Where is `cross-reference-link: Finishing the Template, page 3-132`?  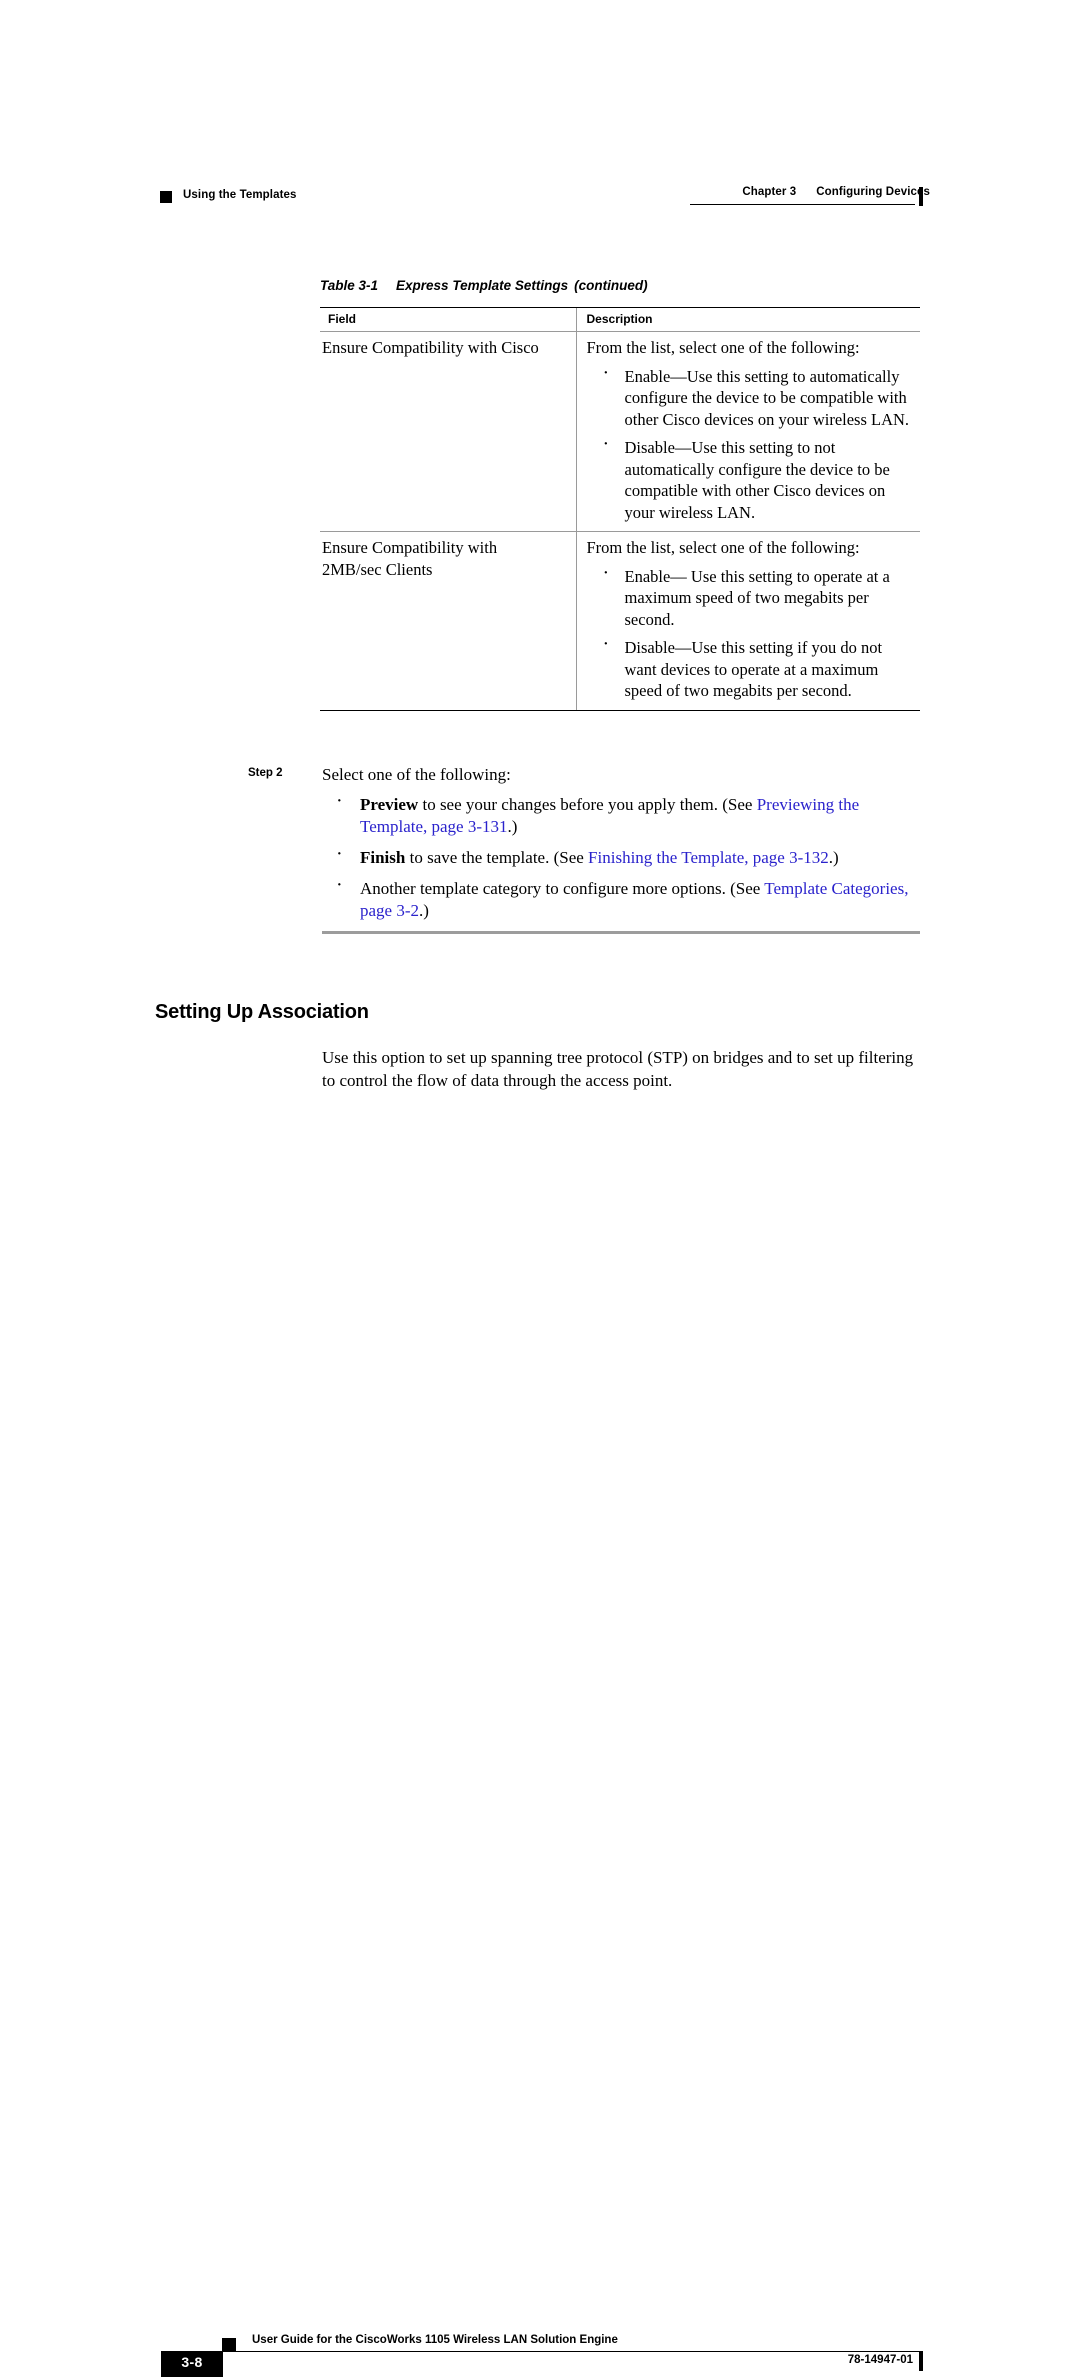 cross-reference-link: Finishing the Template, page 3-132 is located at coordinates (708, 857).